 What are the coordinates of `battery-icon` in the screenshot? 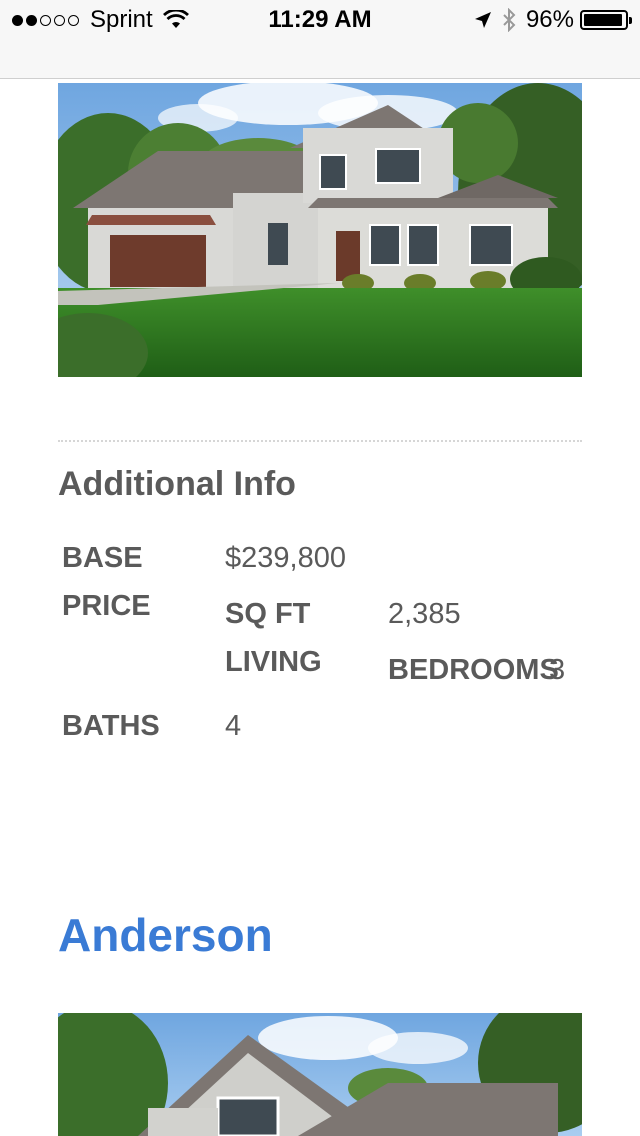 It's located at (606, 20).